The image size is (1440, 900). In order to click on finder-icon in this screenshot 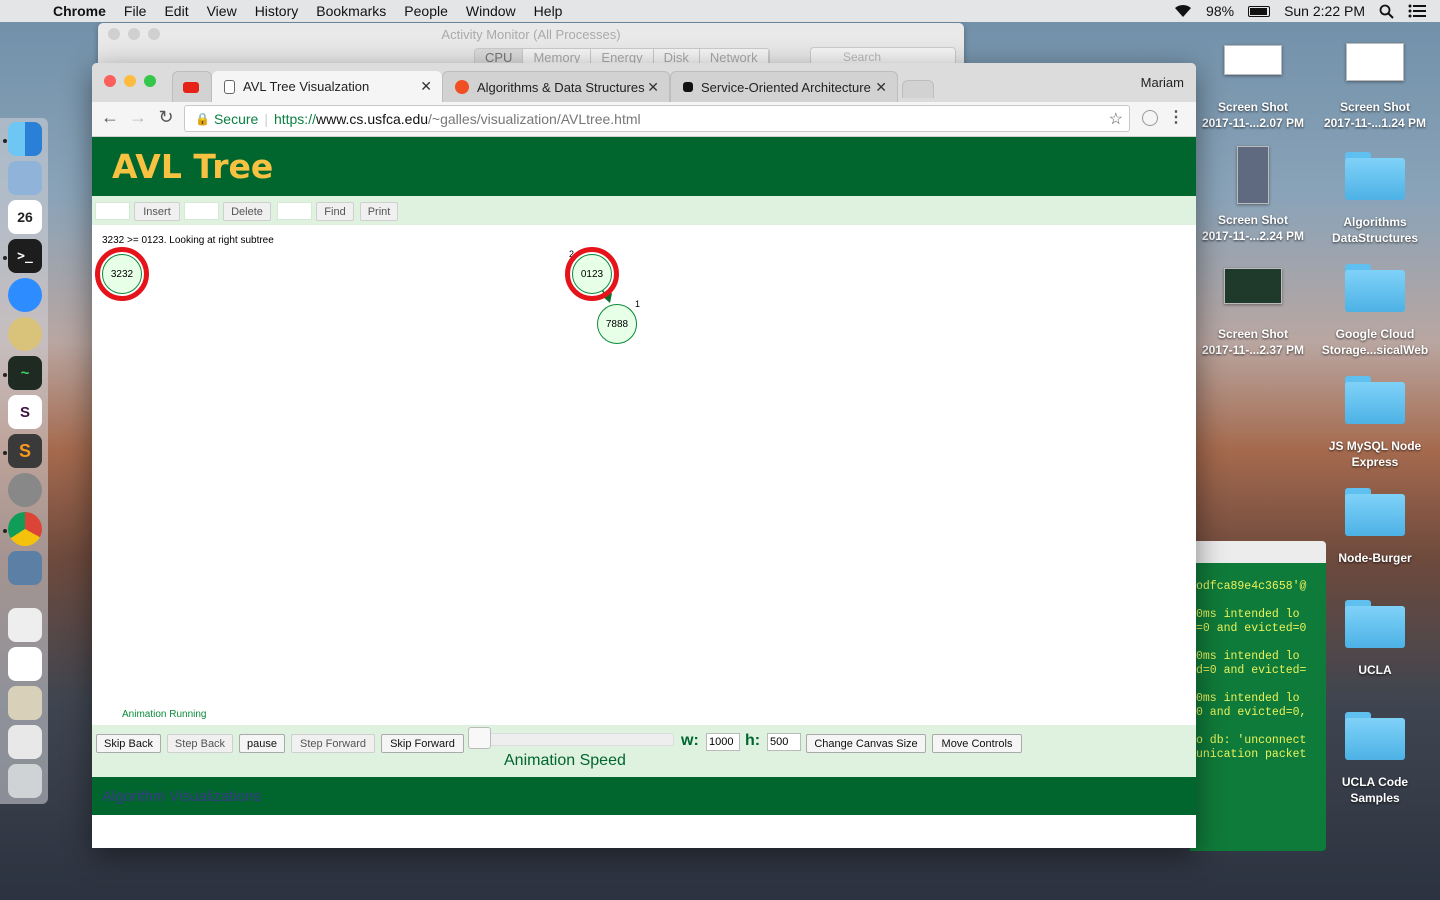, I will do `click(25, 139)`.